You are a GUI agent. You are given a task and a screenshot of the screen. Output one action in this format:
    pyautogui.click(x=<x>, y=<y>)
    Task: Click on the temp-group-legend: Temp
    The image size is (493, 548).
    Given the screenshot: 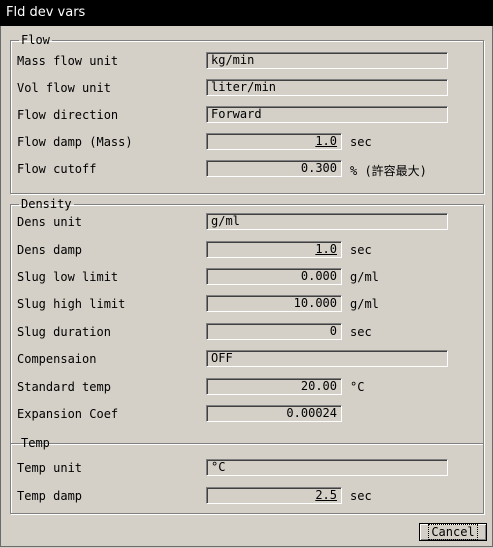 What is the action you would take?
    pyautogui.click(x=35, y=443)
    